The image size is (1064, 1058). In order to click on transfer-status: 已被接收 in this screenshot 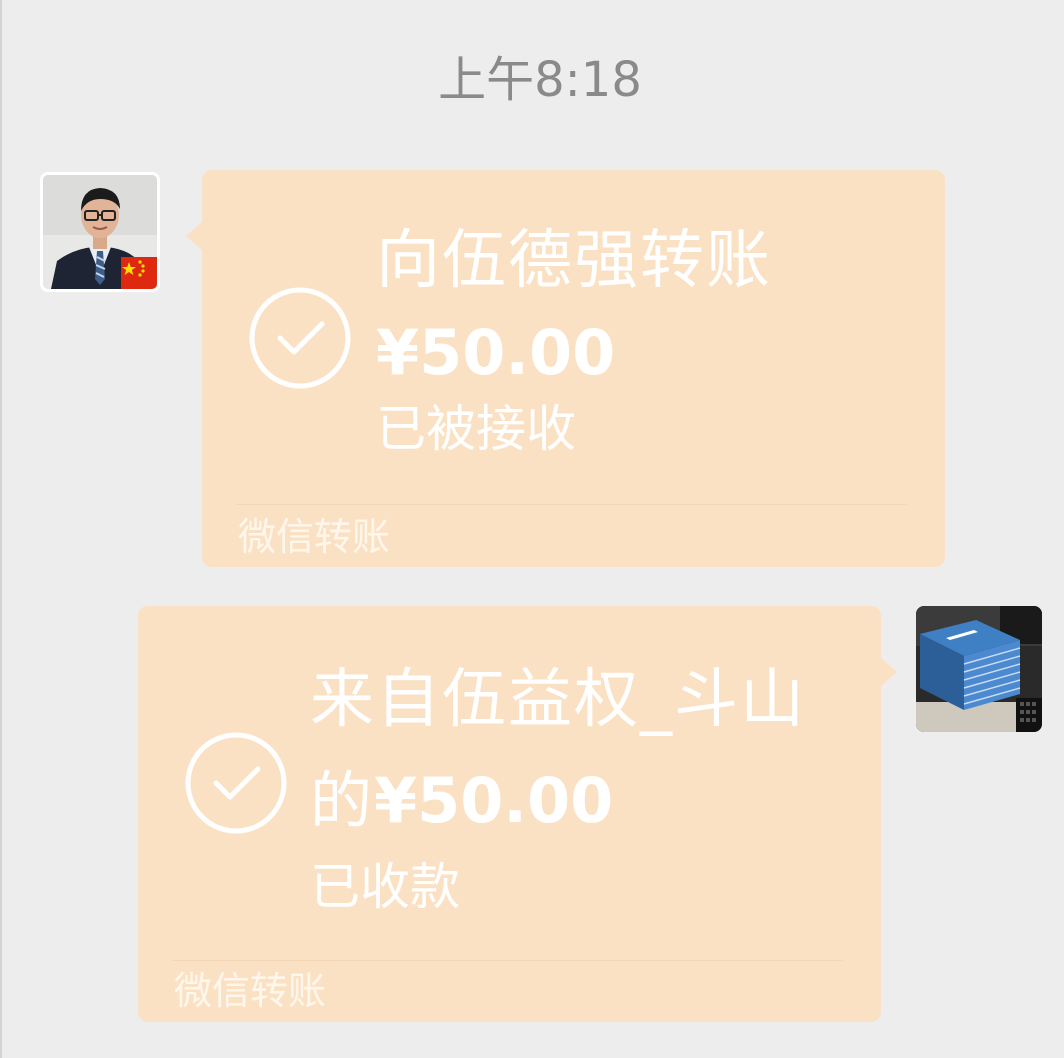, I will do `click(476, 429)`.